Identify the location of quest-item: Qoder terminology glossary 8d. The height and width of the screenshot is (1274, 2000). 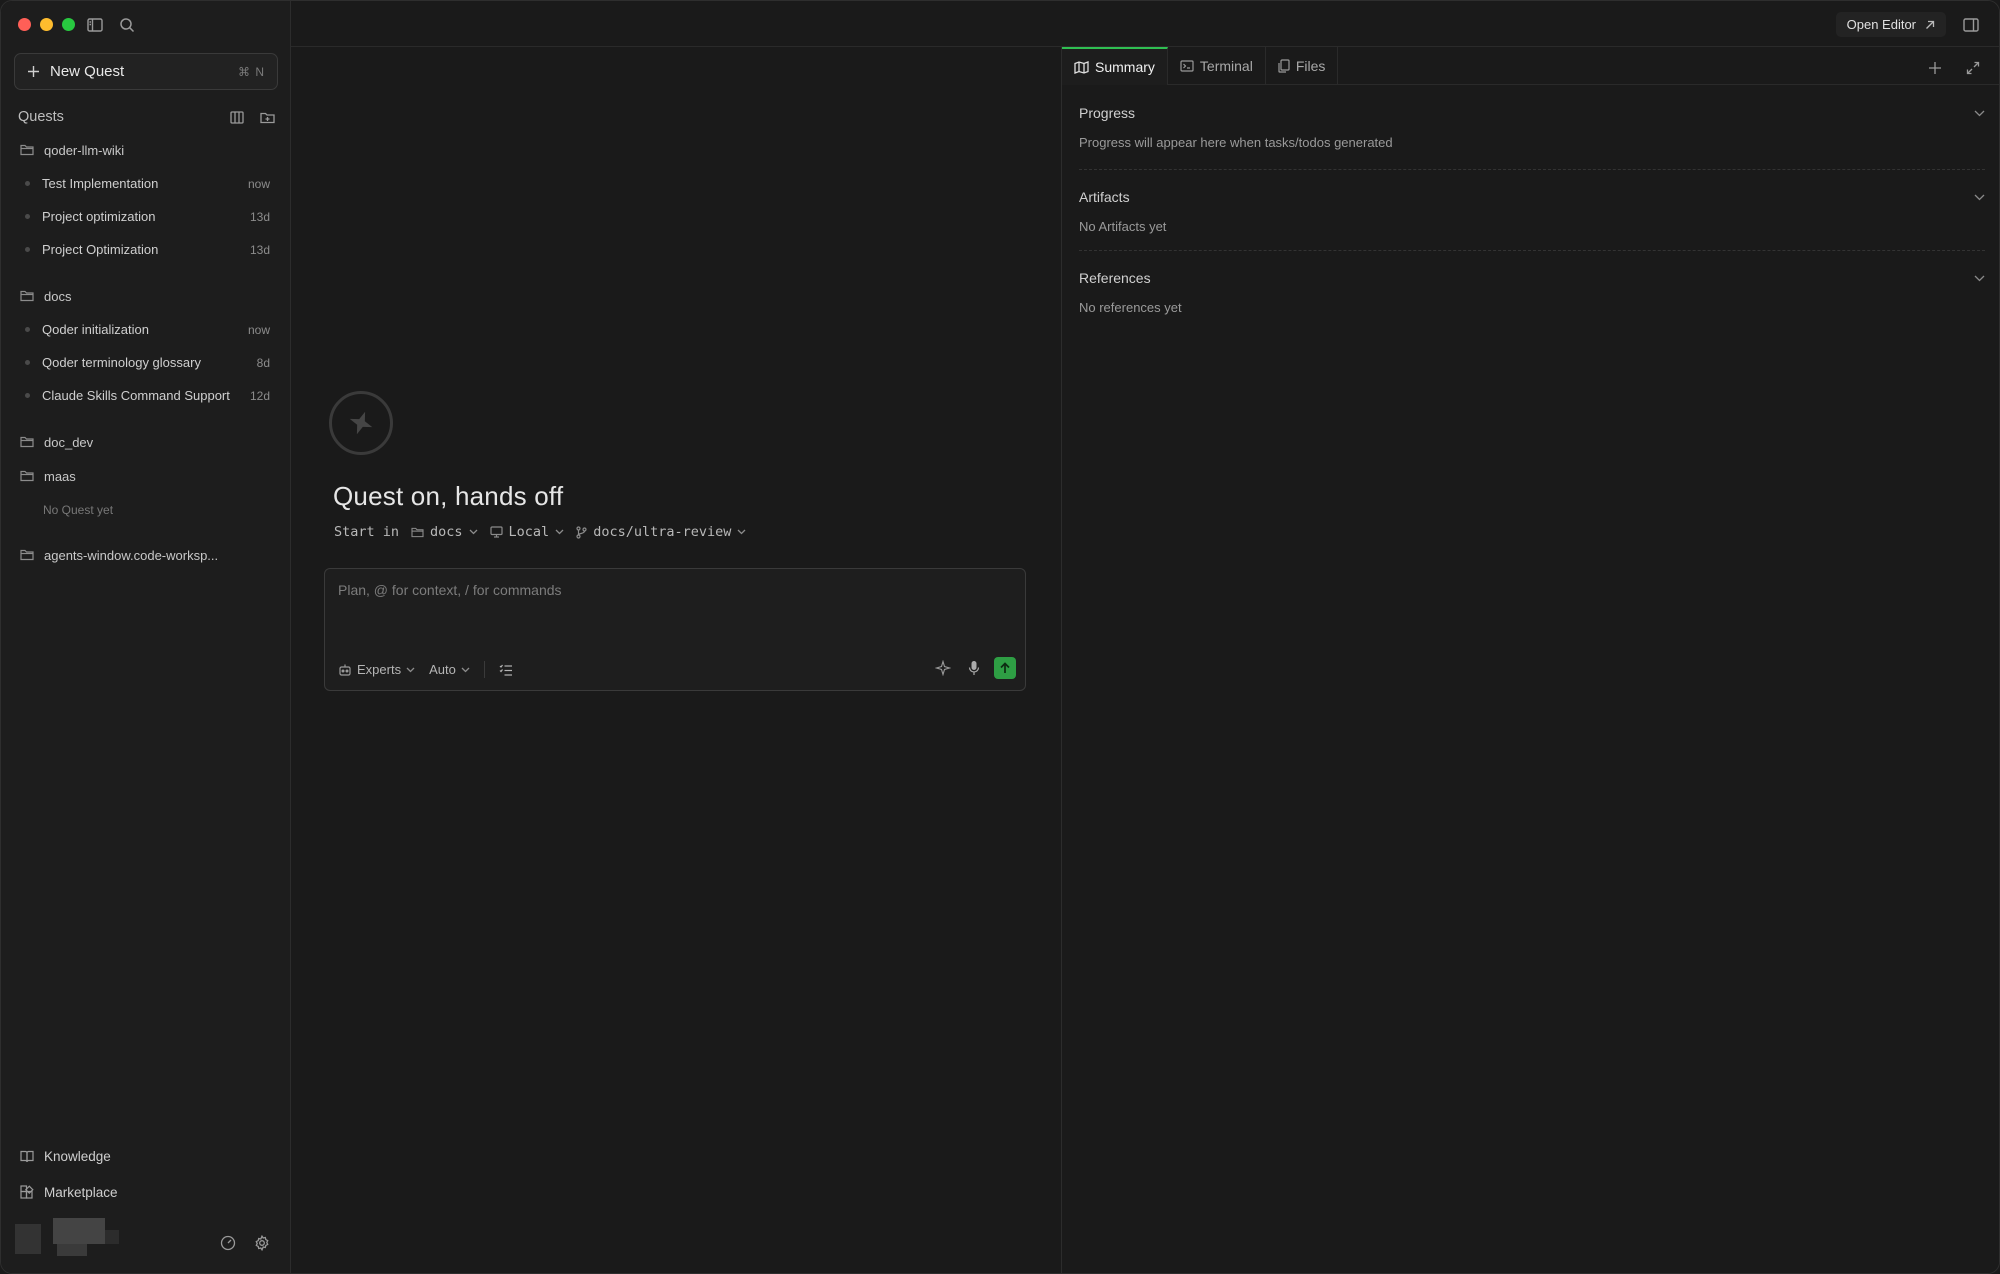
(146, 362).